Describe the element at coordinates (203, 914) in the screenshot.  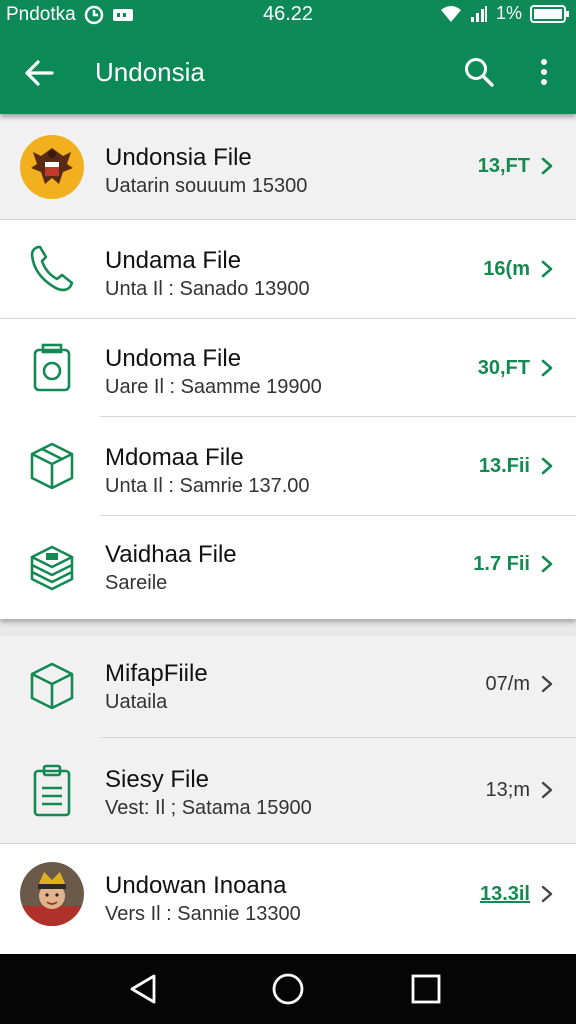
I see `file-subtitle: Vers Il : Sannie 13300` at that location.